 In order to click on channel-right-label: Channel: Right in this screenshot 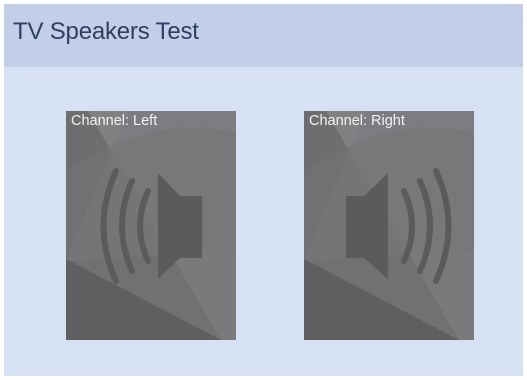, I will do `click(357, 121)`.